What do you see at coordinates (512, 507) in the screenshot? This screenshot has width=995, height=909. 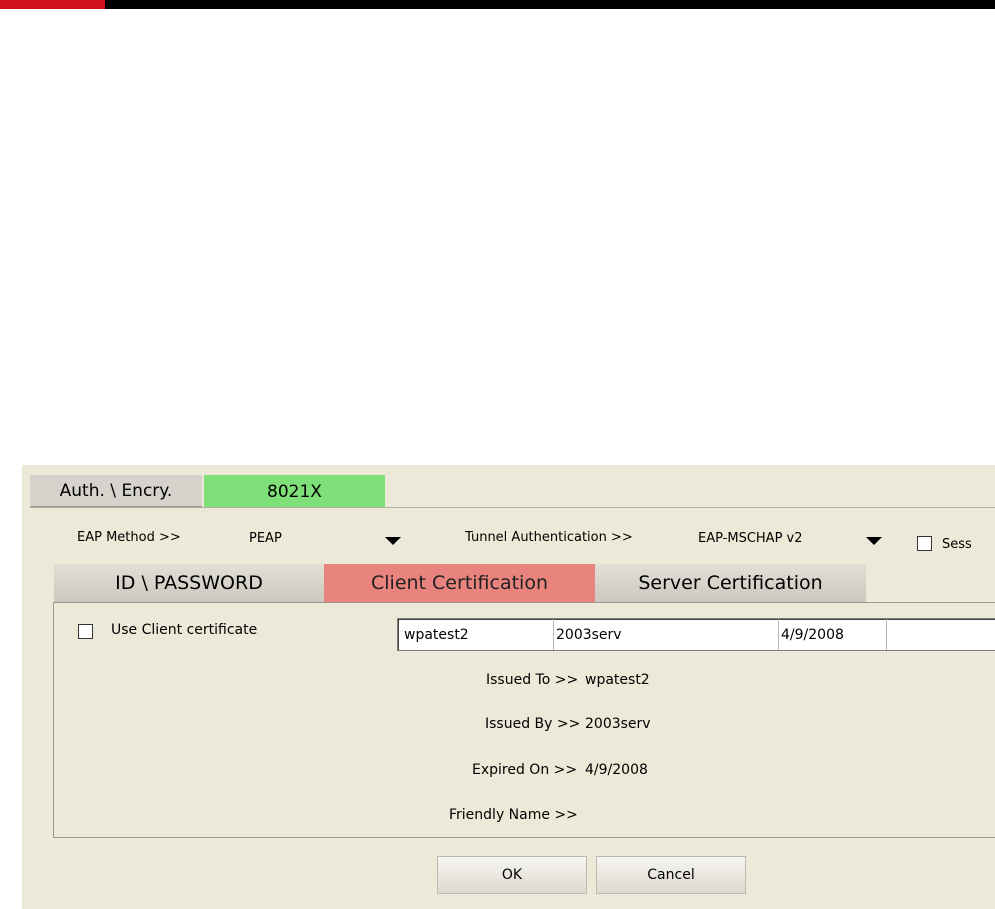 I see `tab-divider` at bounding box center [512, 507].